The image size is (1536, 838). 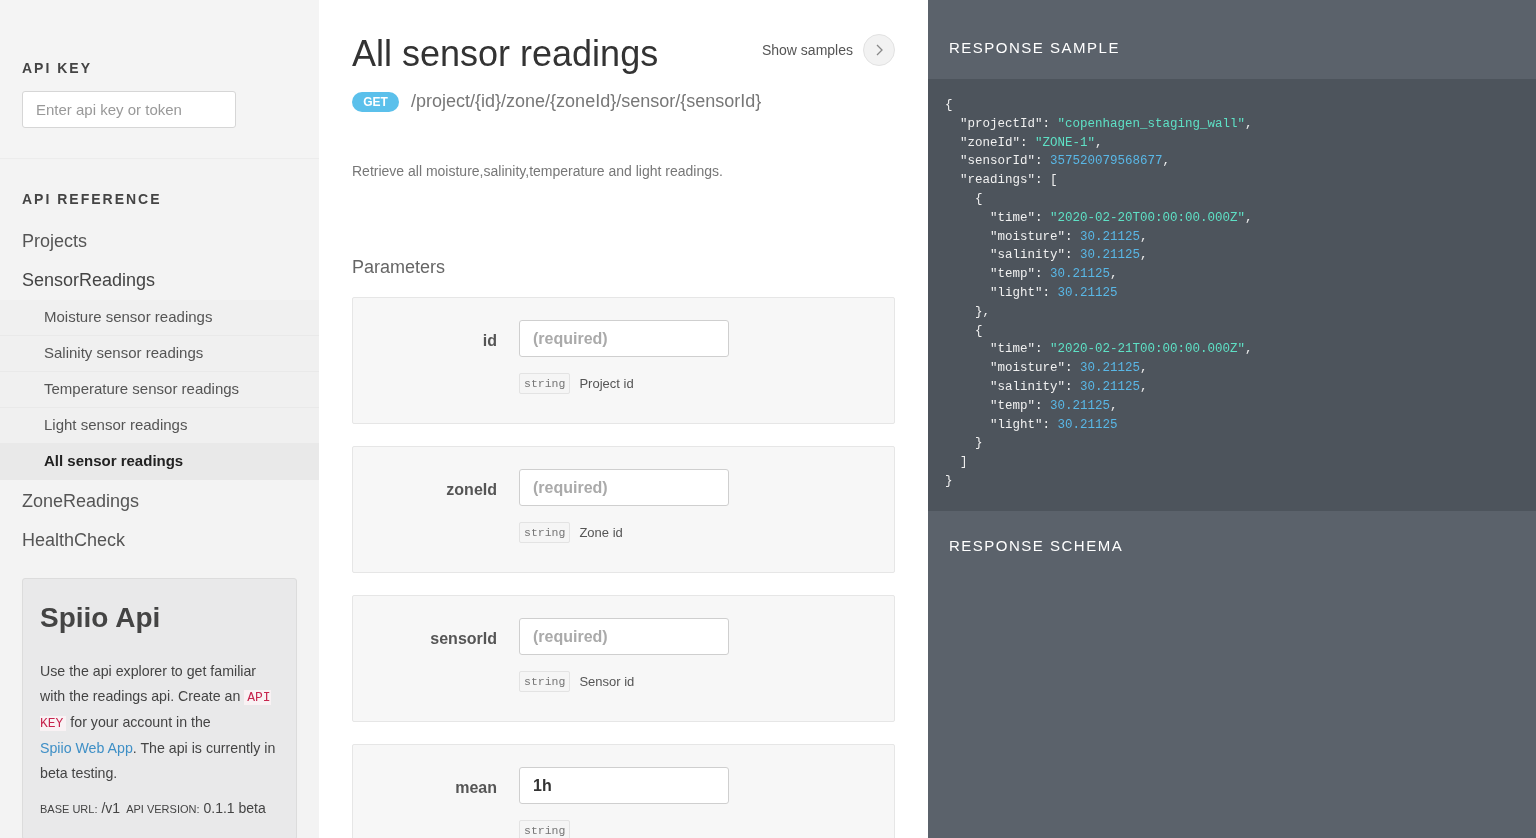 What do you see at coordinates (1232, 39) in the screenshot?
I see `panel-header: RESPONSE SAMPLE` at bounding box center [1232, 39].